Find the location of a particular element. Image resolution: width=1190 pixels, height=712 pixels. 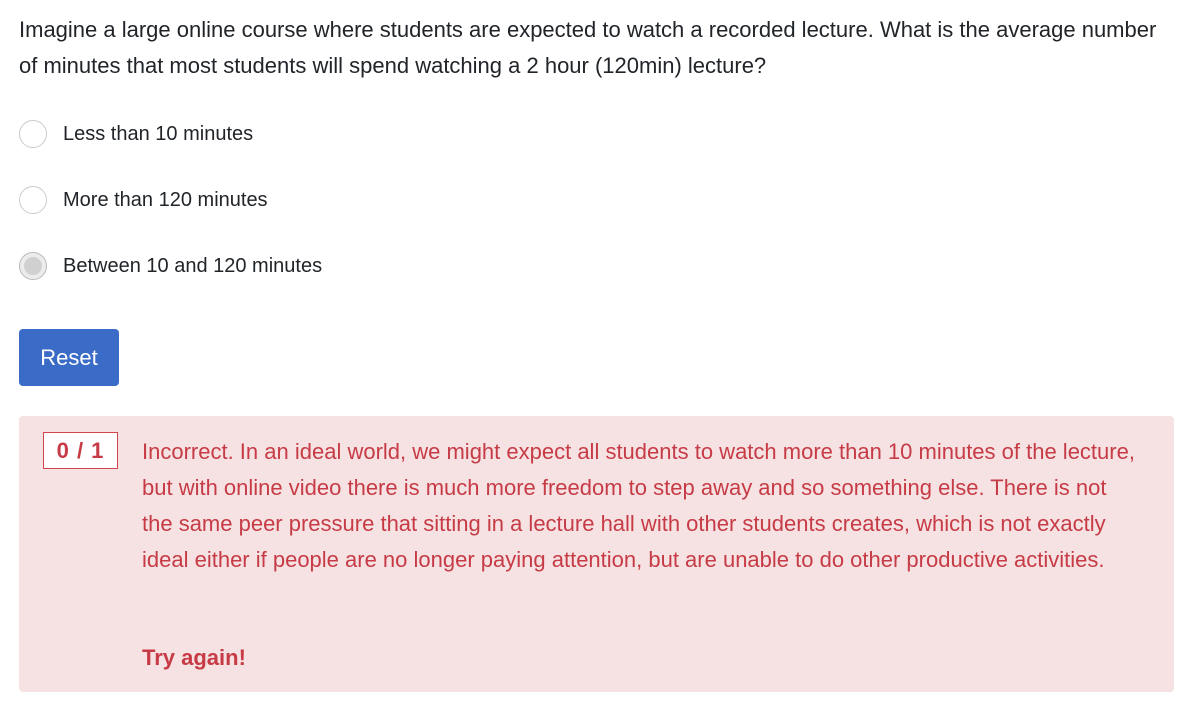

option-between-10-and-120: Between 10 and 120 minutes is located at coordinates (319, 266).